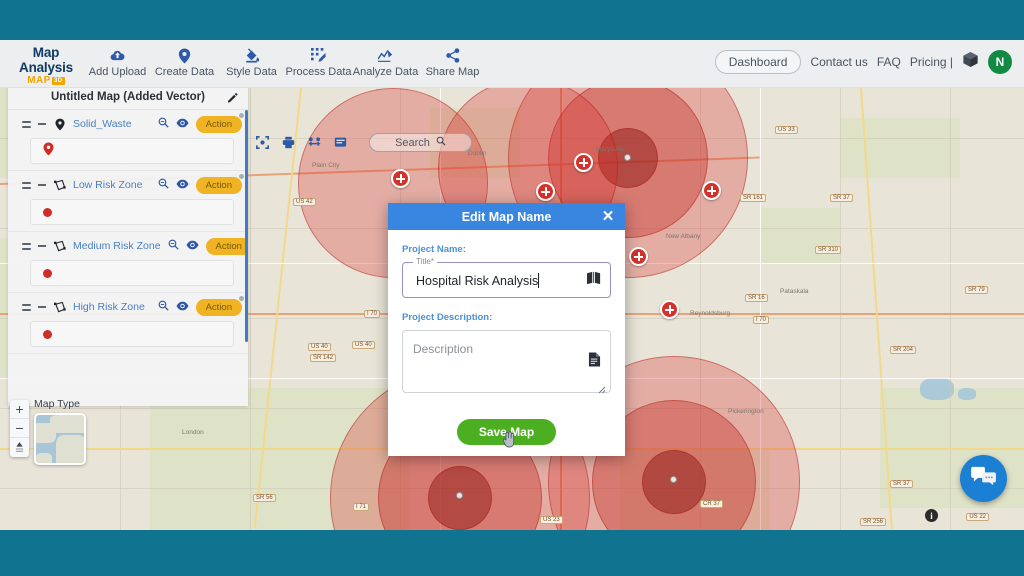  I want to click on map-type-switcher: Map Type, so click(60, 431).